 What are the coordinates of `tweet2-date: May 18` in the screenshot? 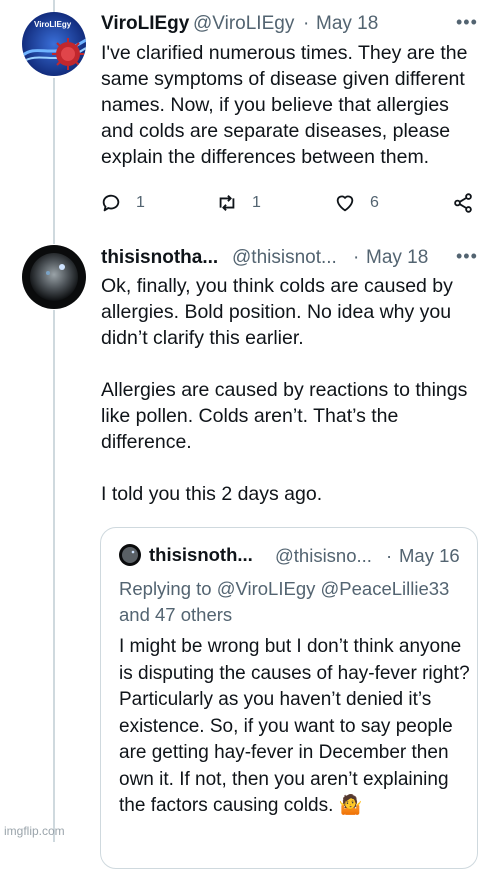 It's located at (397, 258).